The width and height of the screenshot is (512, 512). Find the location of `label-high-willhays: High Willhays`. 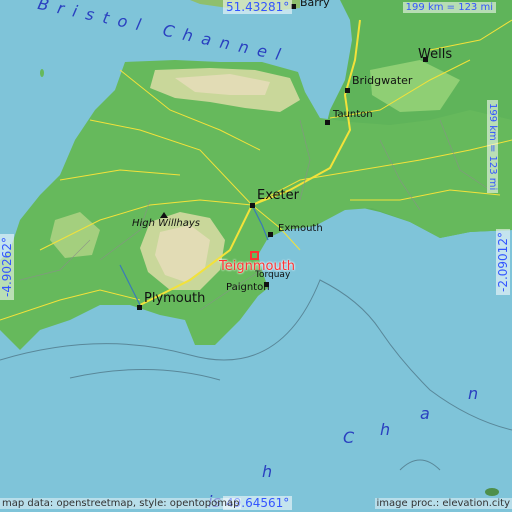

label-high-willhays: High Willhays is located at coordinates (166, 223).